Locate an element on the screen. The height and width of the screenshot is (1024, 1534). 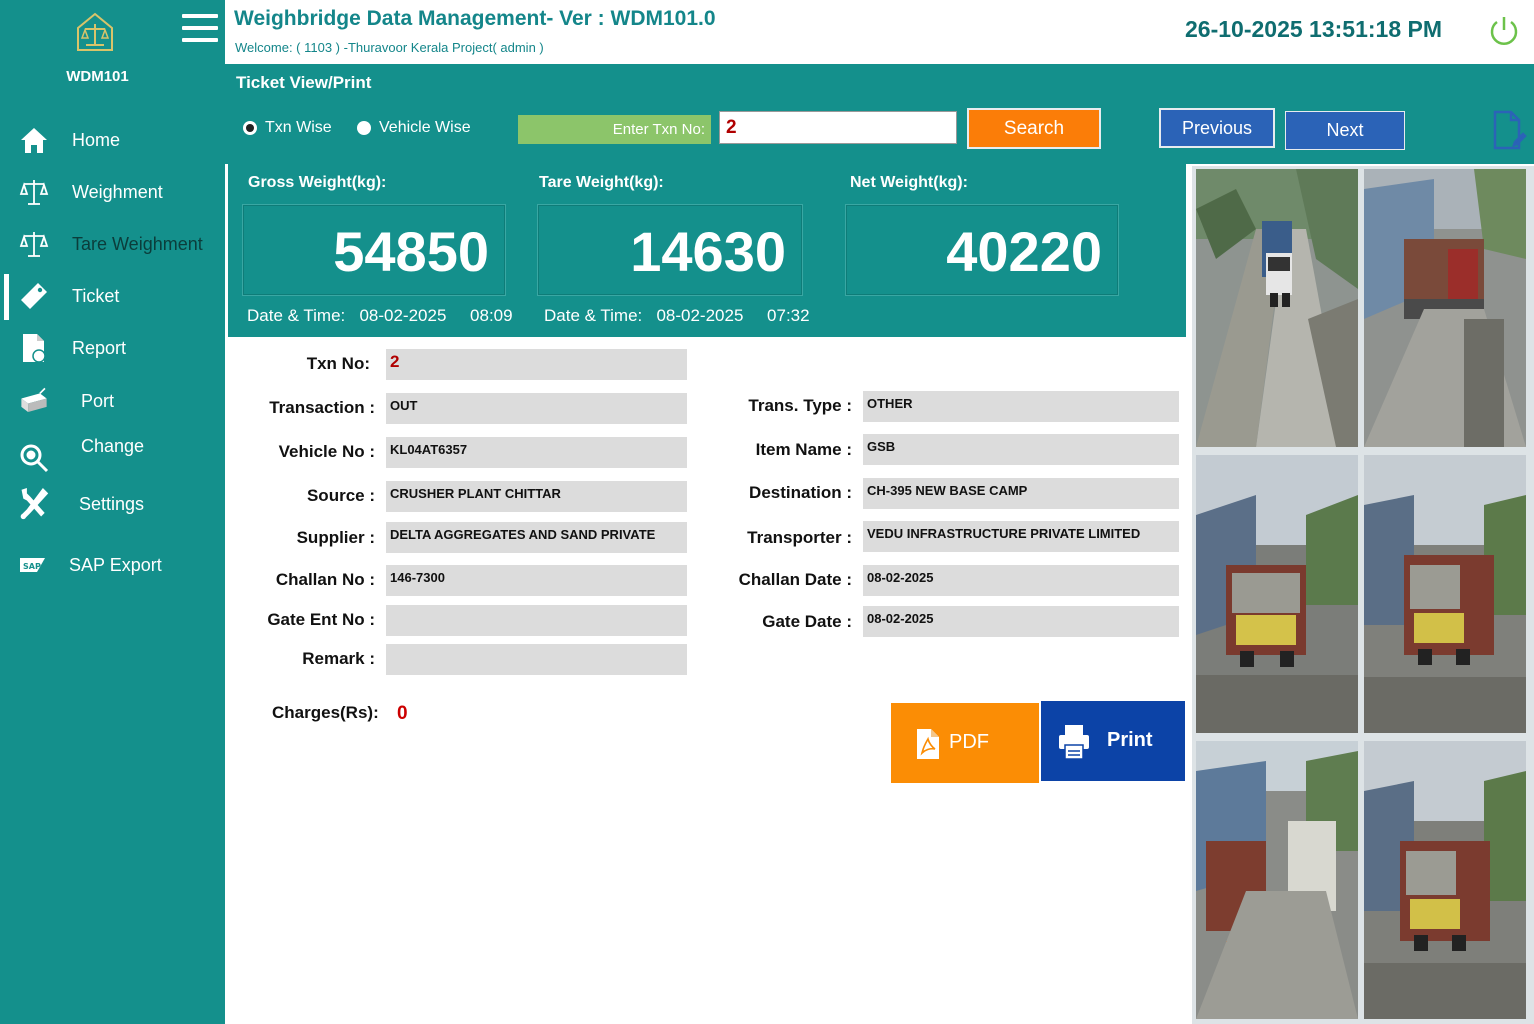
source-field: CRUSHER PLANT CHITTAR is located at coordinates (536, 496).